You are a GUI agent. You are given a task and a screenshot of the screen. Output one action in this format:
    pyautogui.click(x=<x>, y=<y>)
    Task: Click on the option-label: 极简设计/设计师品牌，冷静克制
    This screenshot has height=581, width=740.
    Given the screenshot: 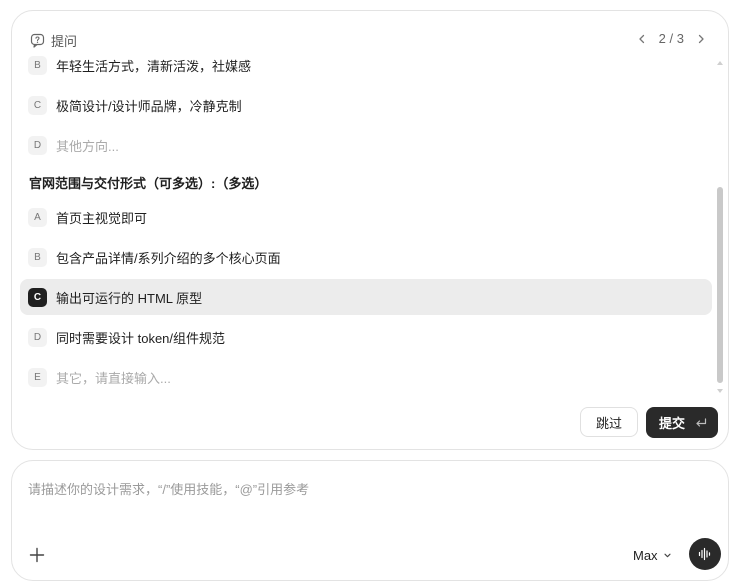 What is the action you would take?
    pyautogui.click(x=149, y=106)
    